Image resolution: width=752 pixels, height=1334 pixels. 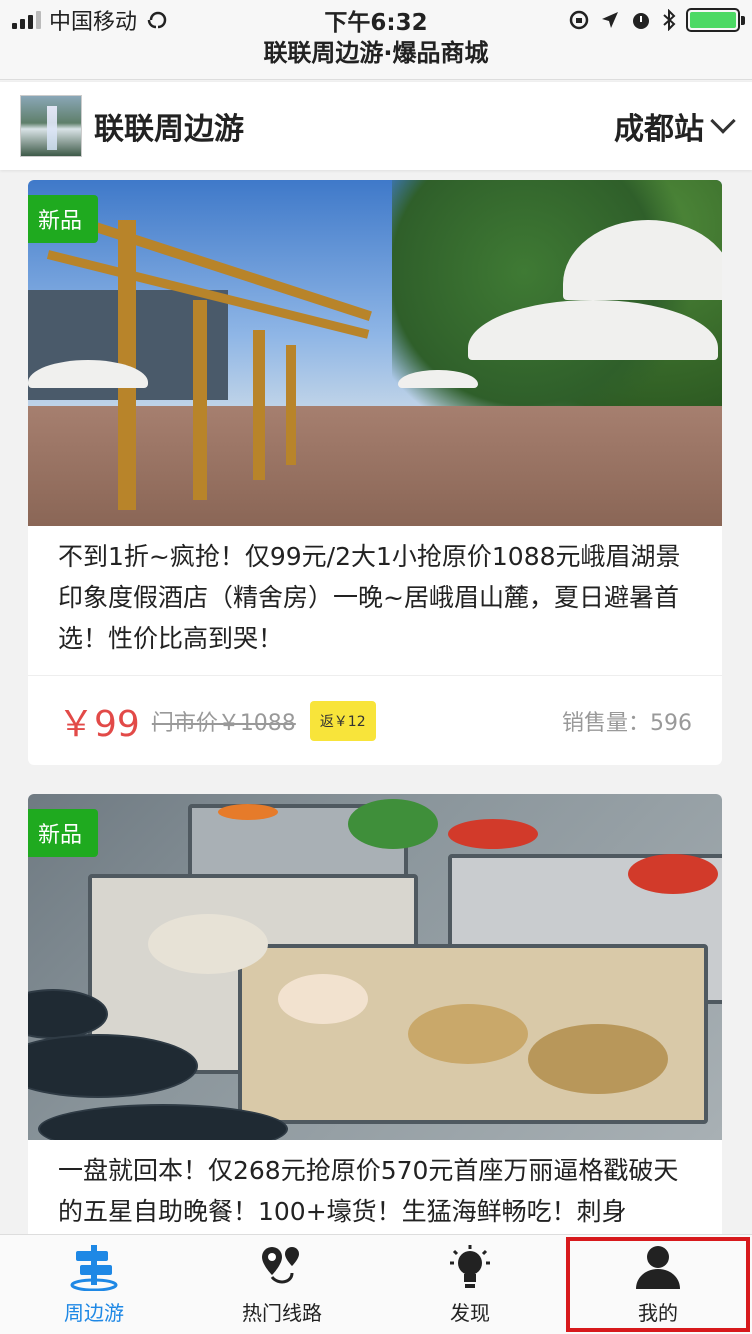 I want to click on tab-hot-routes: 热门线路, so click(x=282, y=1284).